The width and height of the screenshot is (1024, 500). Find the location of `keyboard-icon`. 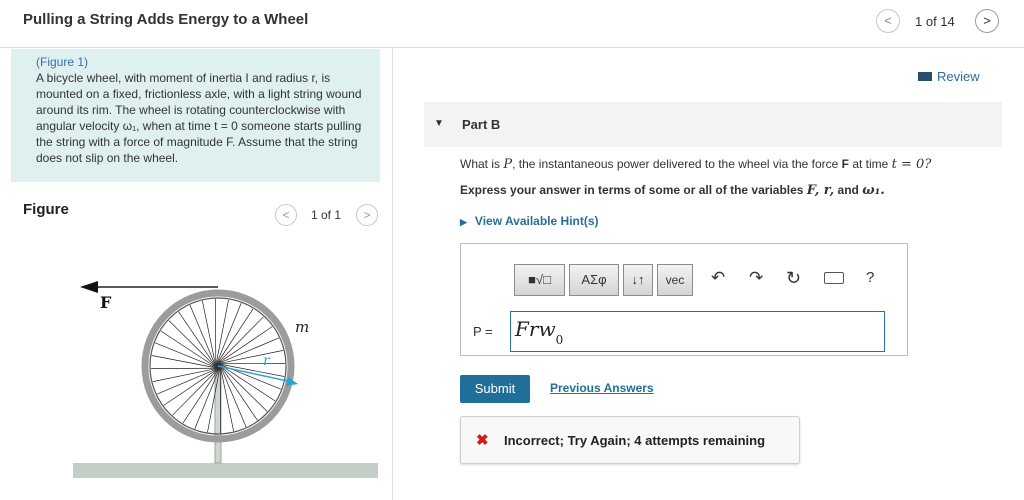

keyboard-icon is located at coordinates (834, 278).